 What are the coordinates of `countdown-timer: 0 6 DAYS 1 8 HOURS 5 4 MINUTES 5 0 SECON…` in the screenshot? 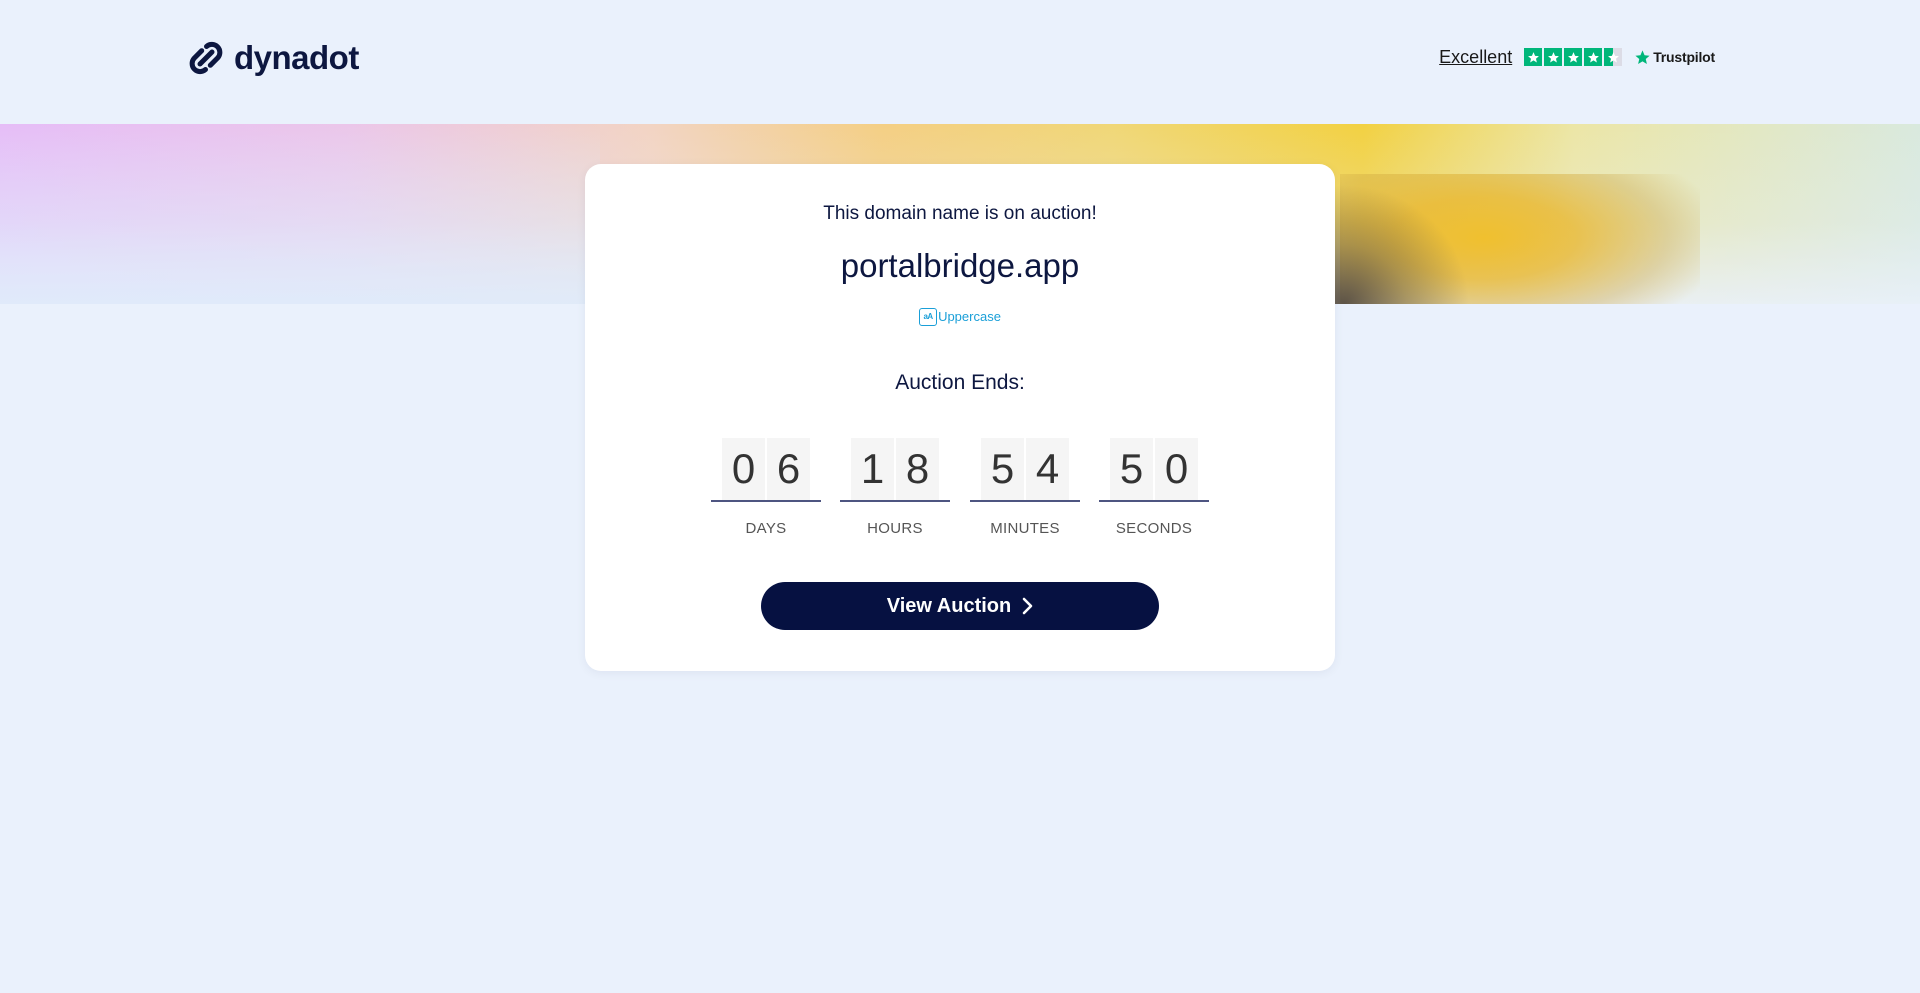 It's located at (960, 493).